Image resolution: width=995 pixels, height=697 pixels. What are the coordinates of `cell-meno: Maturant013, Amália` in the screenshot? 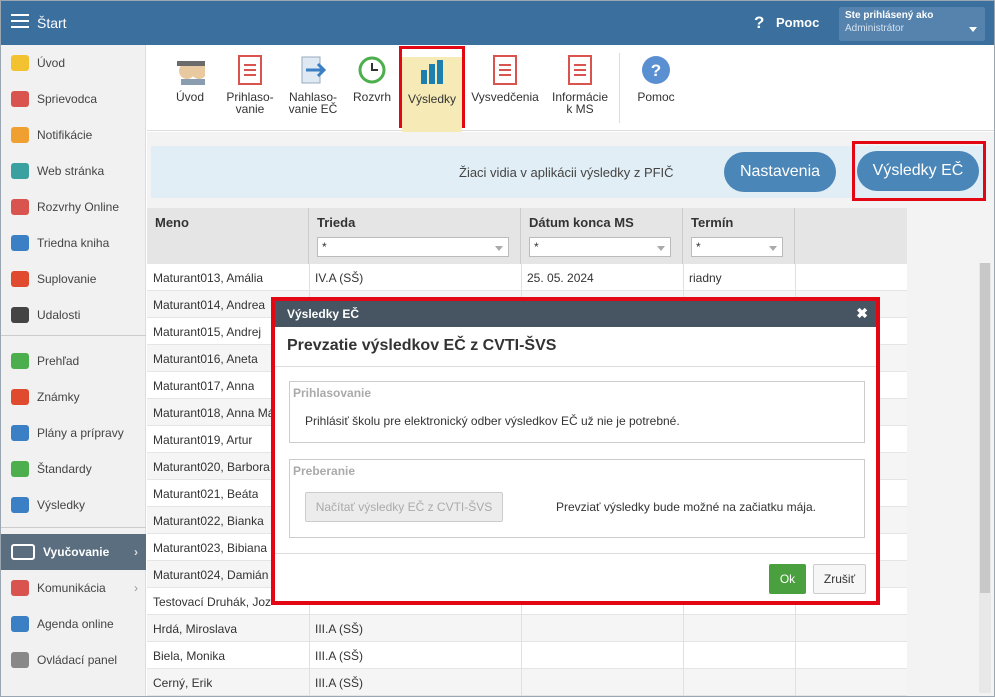 It's located at (208, 278).